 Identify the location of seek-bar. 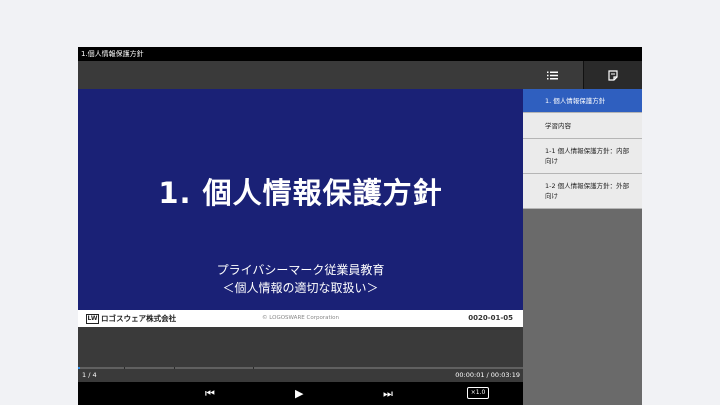
(300, 368).